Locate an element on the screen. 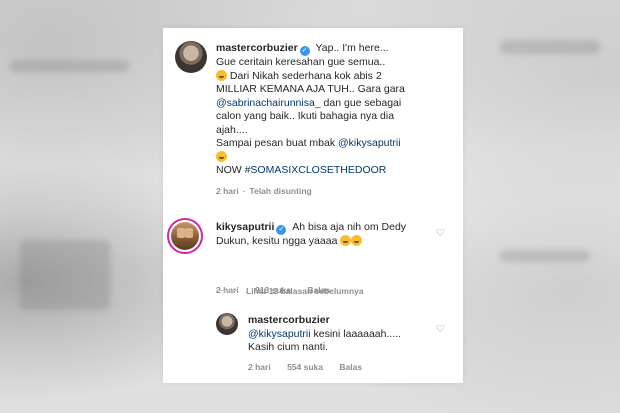 This screenshot has width=620, height=413. comment-line: Gue ceritain keresahan gue semua.. is located at coordinates (301, 62).